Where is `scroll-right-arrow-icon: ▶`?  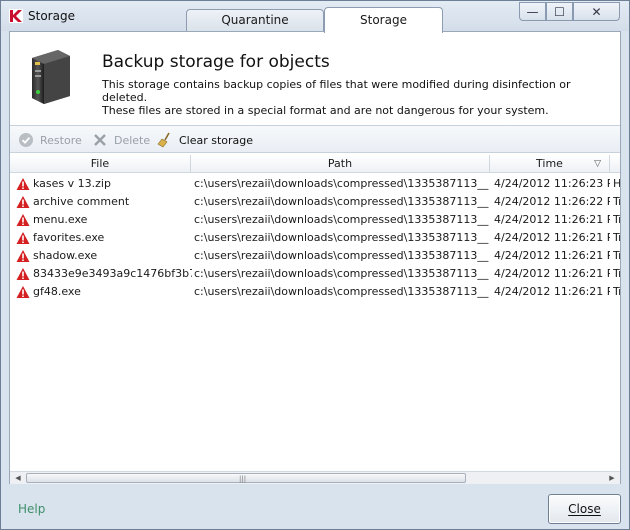 scroll-right-arrow-icon: ▶ is located at coordinates (612, 478).